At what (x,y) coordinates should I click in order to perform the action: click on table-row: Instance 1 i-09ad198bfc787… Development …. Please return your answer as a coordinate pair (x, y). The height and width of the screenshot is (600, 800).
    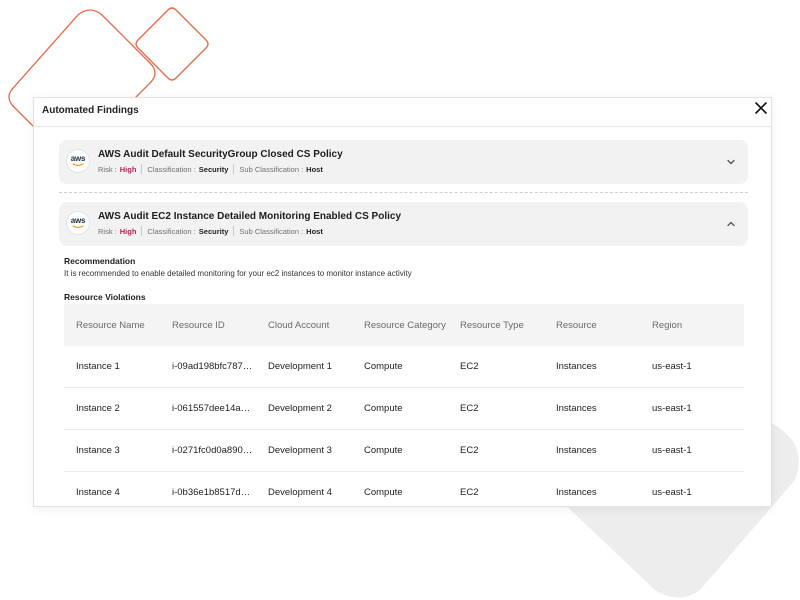
    Looking at the image, I should click on (404, 367).